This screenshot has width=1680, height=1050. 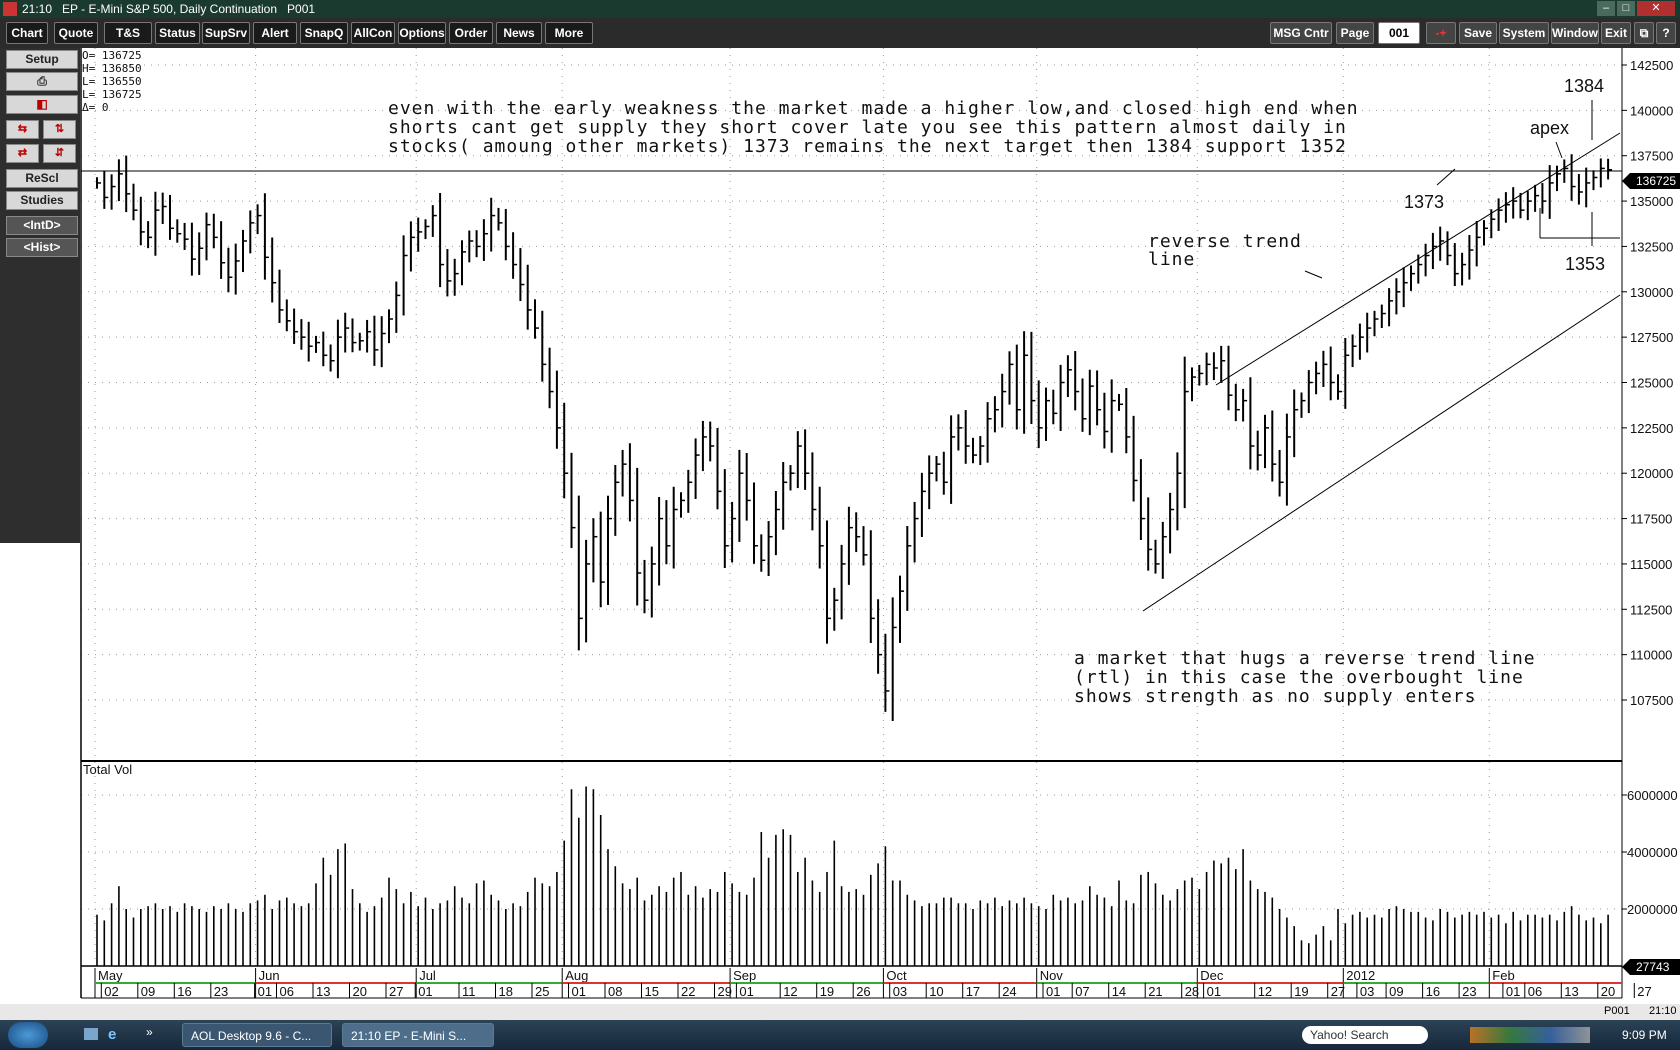 What do you see at coordinates (1651, 156) in the screenshot?
I see `price-tick-label: 137500` at bounding box center [1651, 156].